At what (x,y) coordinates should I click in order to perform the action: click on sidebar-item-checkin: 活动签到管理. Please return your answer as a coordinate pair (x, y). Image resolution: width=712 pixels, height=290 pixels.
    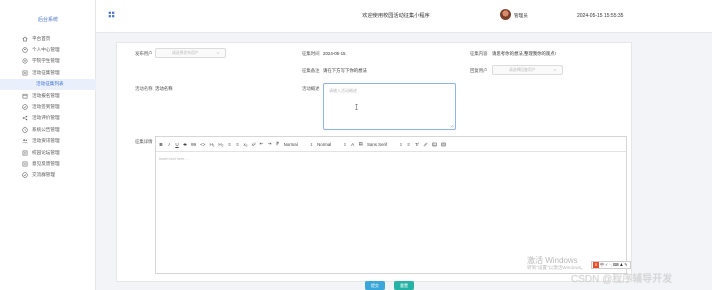
    Looking at the image, I should click on (48, 106).